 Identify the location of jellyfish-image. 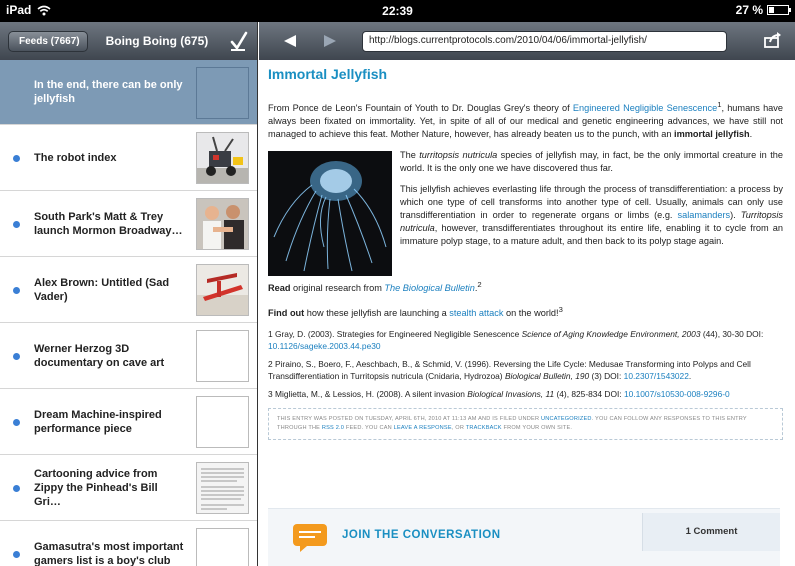
(330, 214).